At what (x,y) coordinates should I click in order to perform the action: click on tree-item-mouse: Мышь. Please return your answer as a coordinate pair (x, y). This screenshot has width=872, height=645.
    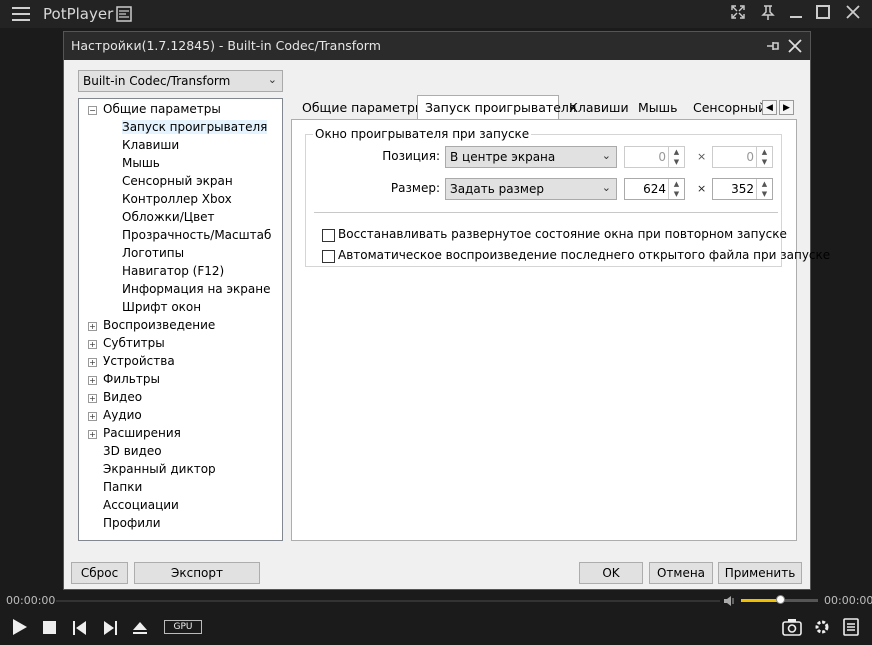
    Looking at the image, I should click on (141, 163).